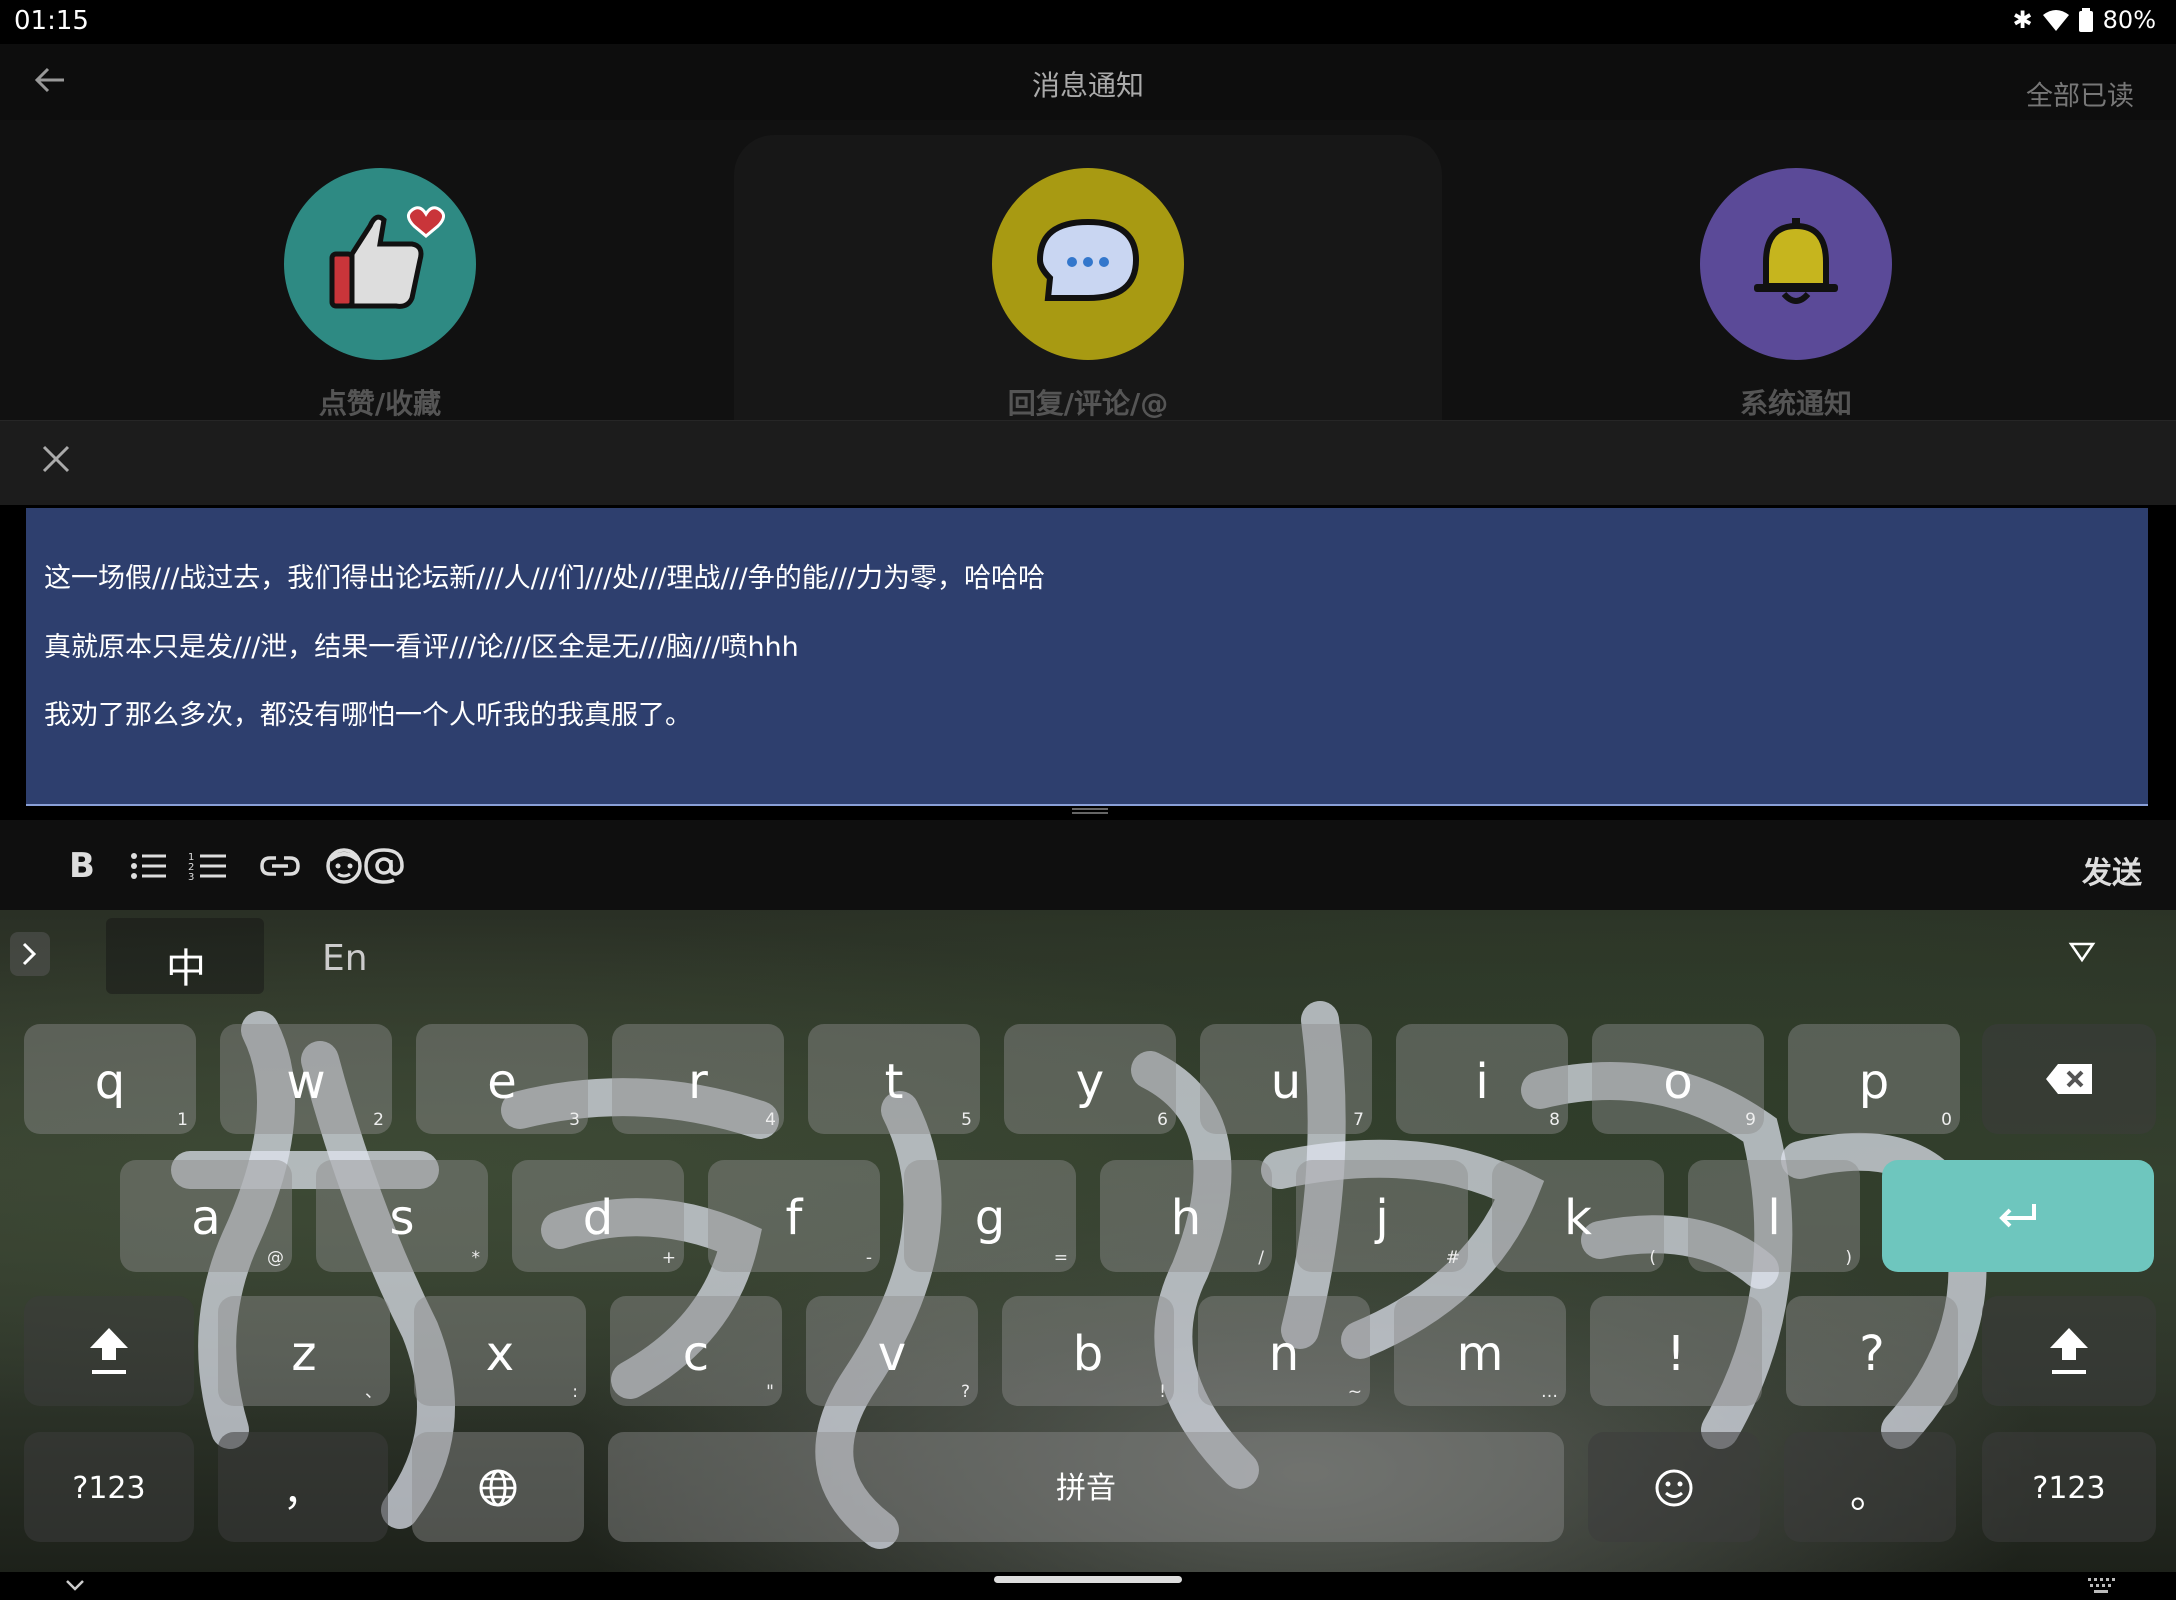 The height and width of the screenshot is (1600, 2176). I want to click on key-label: d, so click(598, 1218).